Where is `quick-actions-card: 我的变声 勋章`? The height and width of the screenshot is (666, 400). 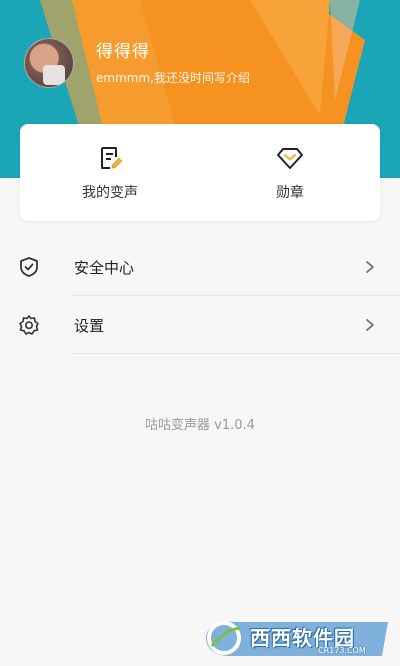 quick-actions-card: 我的变声 勋章 is located at coordinates (200, 172).